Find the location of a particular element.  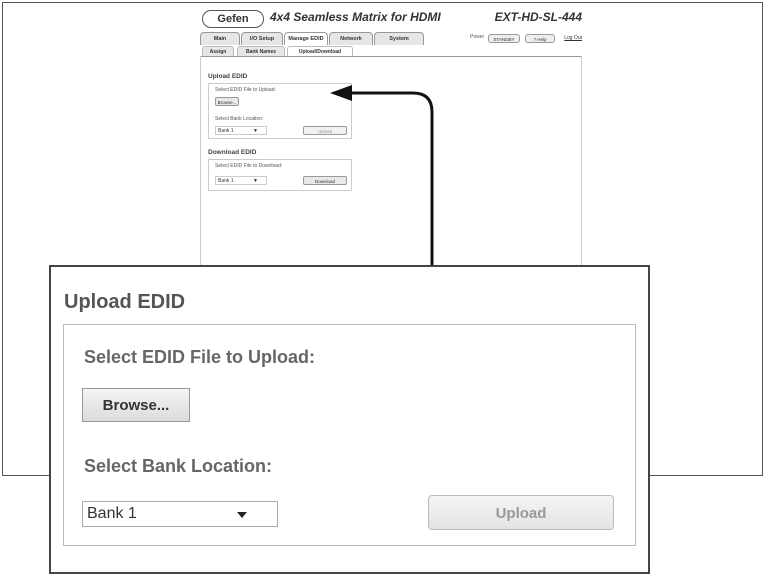

tab-manage-edid: Manage EDID is located at coordinates (306, 38).